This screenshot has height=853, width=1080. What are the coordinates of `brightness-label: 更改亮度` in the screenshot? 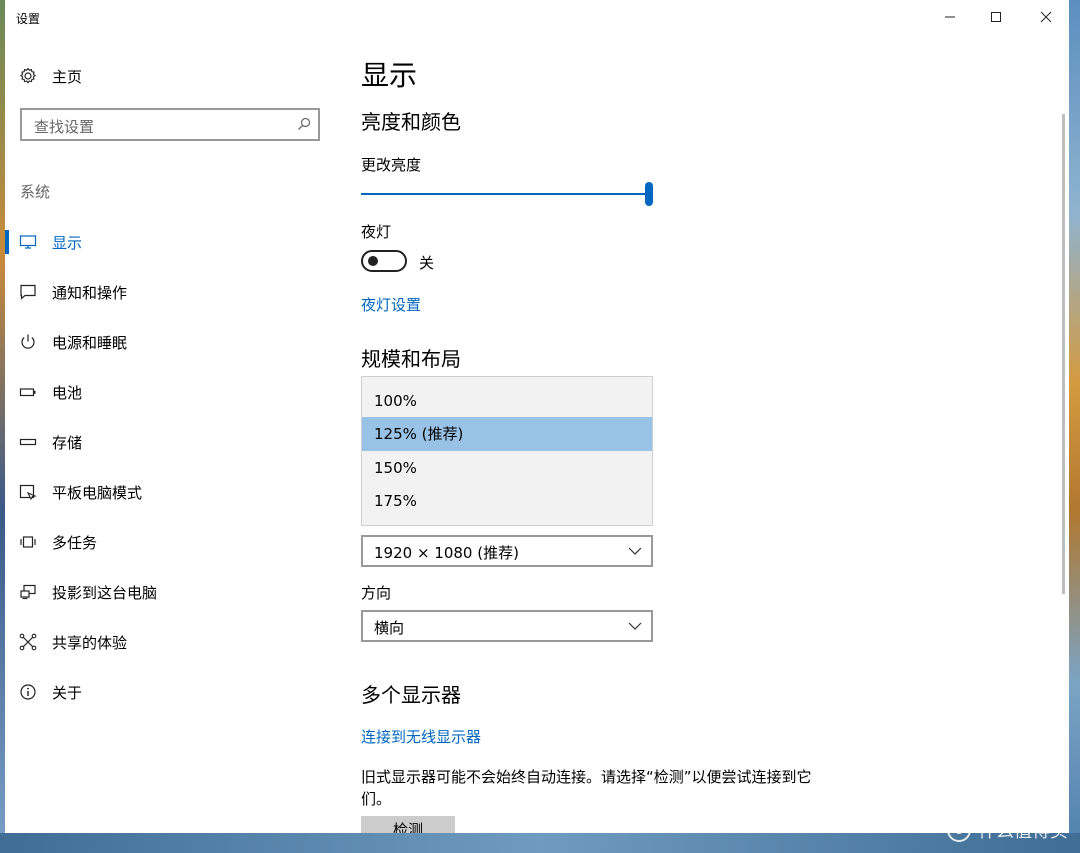 It's located at (391, 165).